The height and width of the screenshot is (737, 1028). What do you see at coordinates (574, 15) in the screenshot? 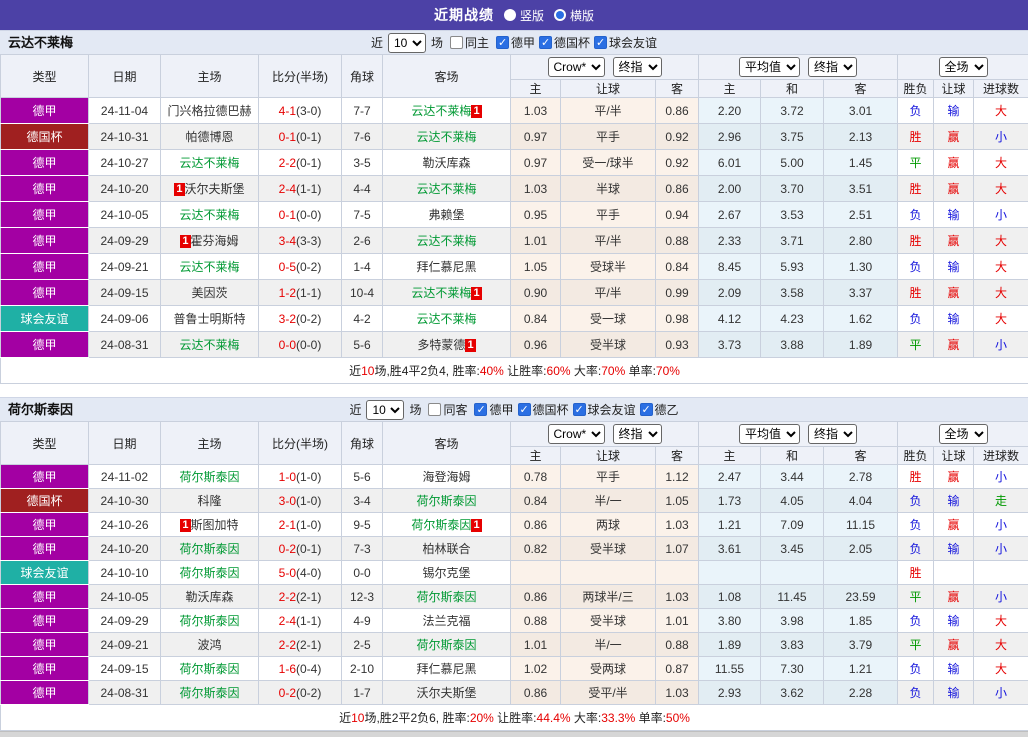
I see `layout-horizontal-option: 横版` at bounding box center [574, 15].